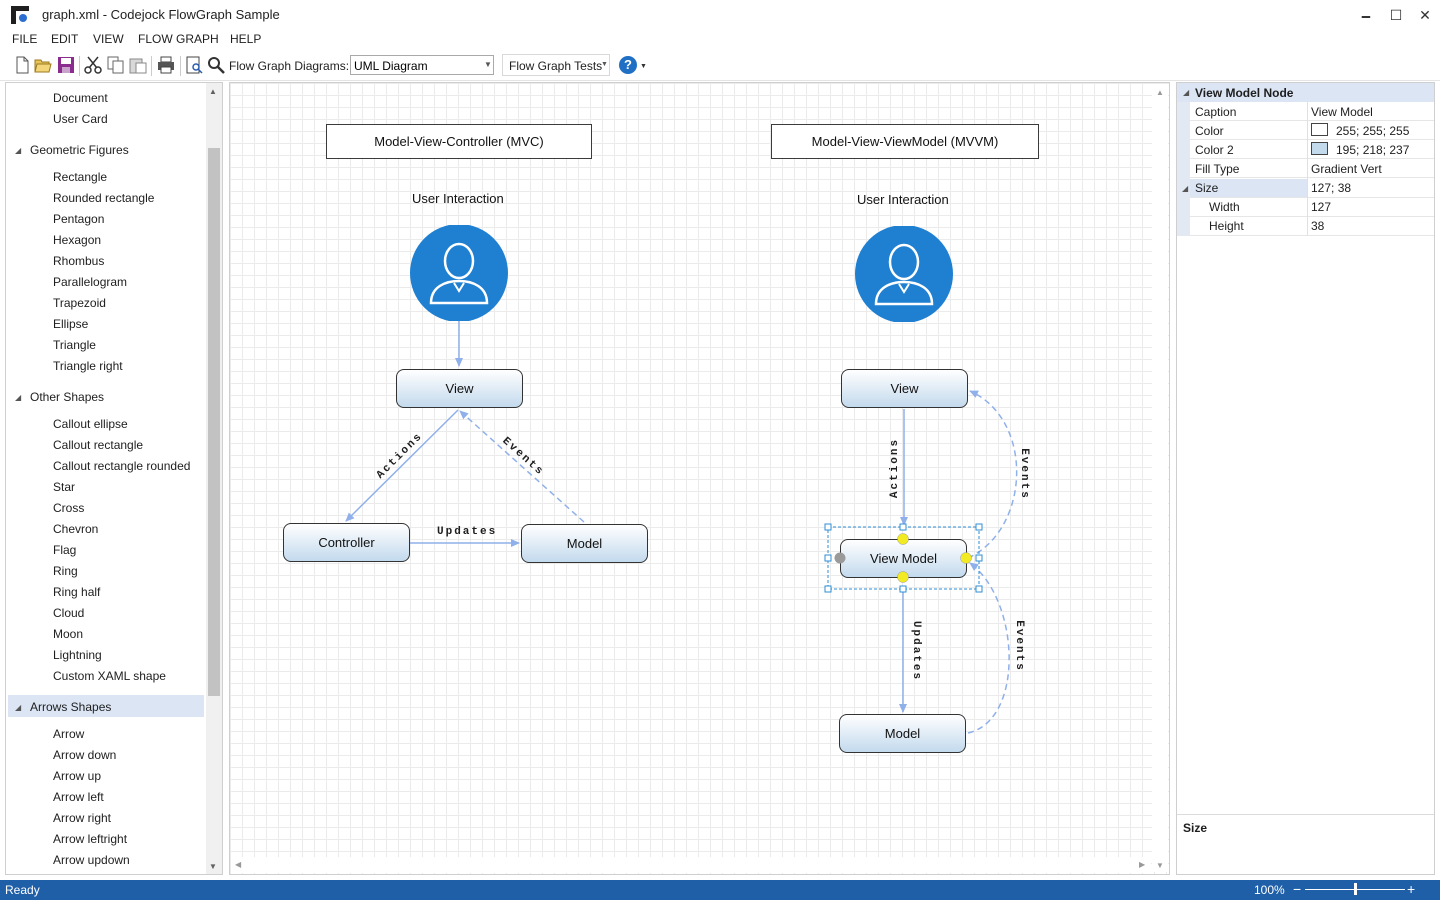  What do you see at coordinates (459, 273) in the screenshot?
I see `mvc-user-icon` at bounding box center [459, 273].